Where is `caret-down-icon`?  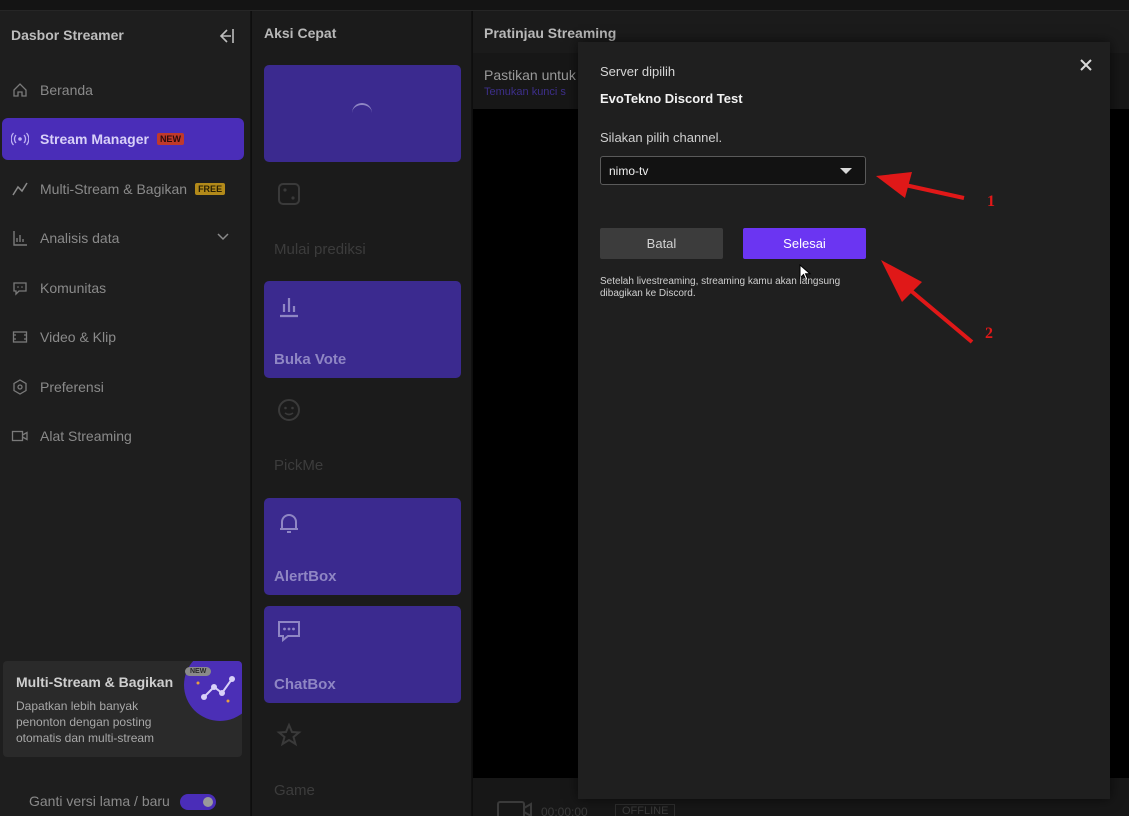
caret-down-icon is located at coordinates (846, 171).